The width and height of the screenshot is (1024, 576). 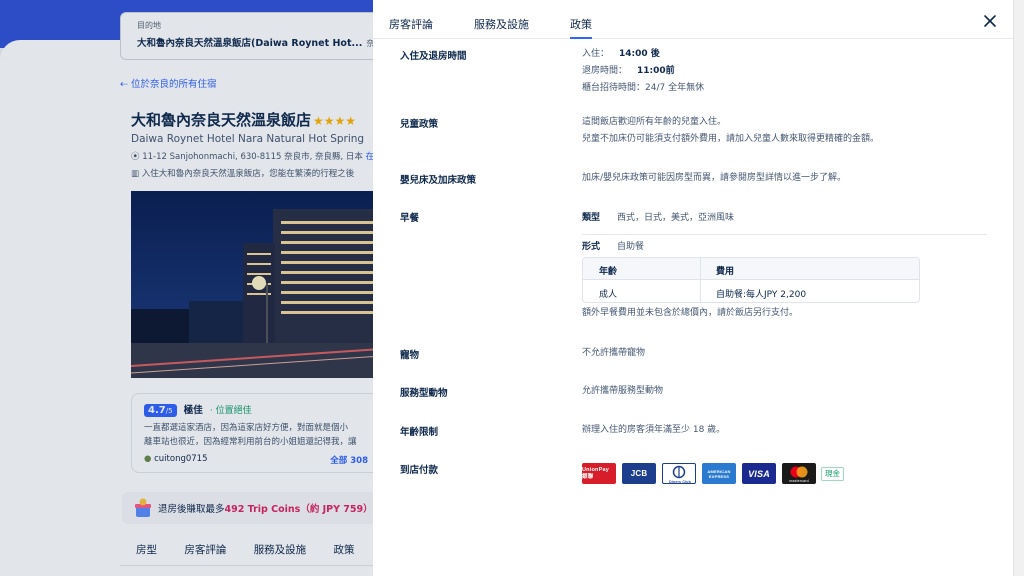 I want to click on jcb-card-icon: JCB, so click(x=639, y=473).